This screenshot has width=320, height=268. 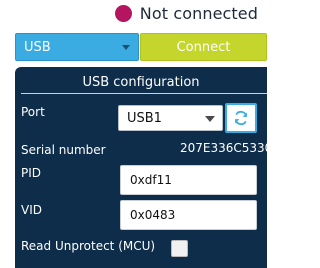 I want to click on connection-type-value: USB, so click(x=37, y=47).